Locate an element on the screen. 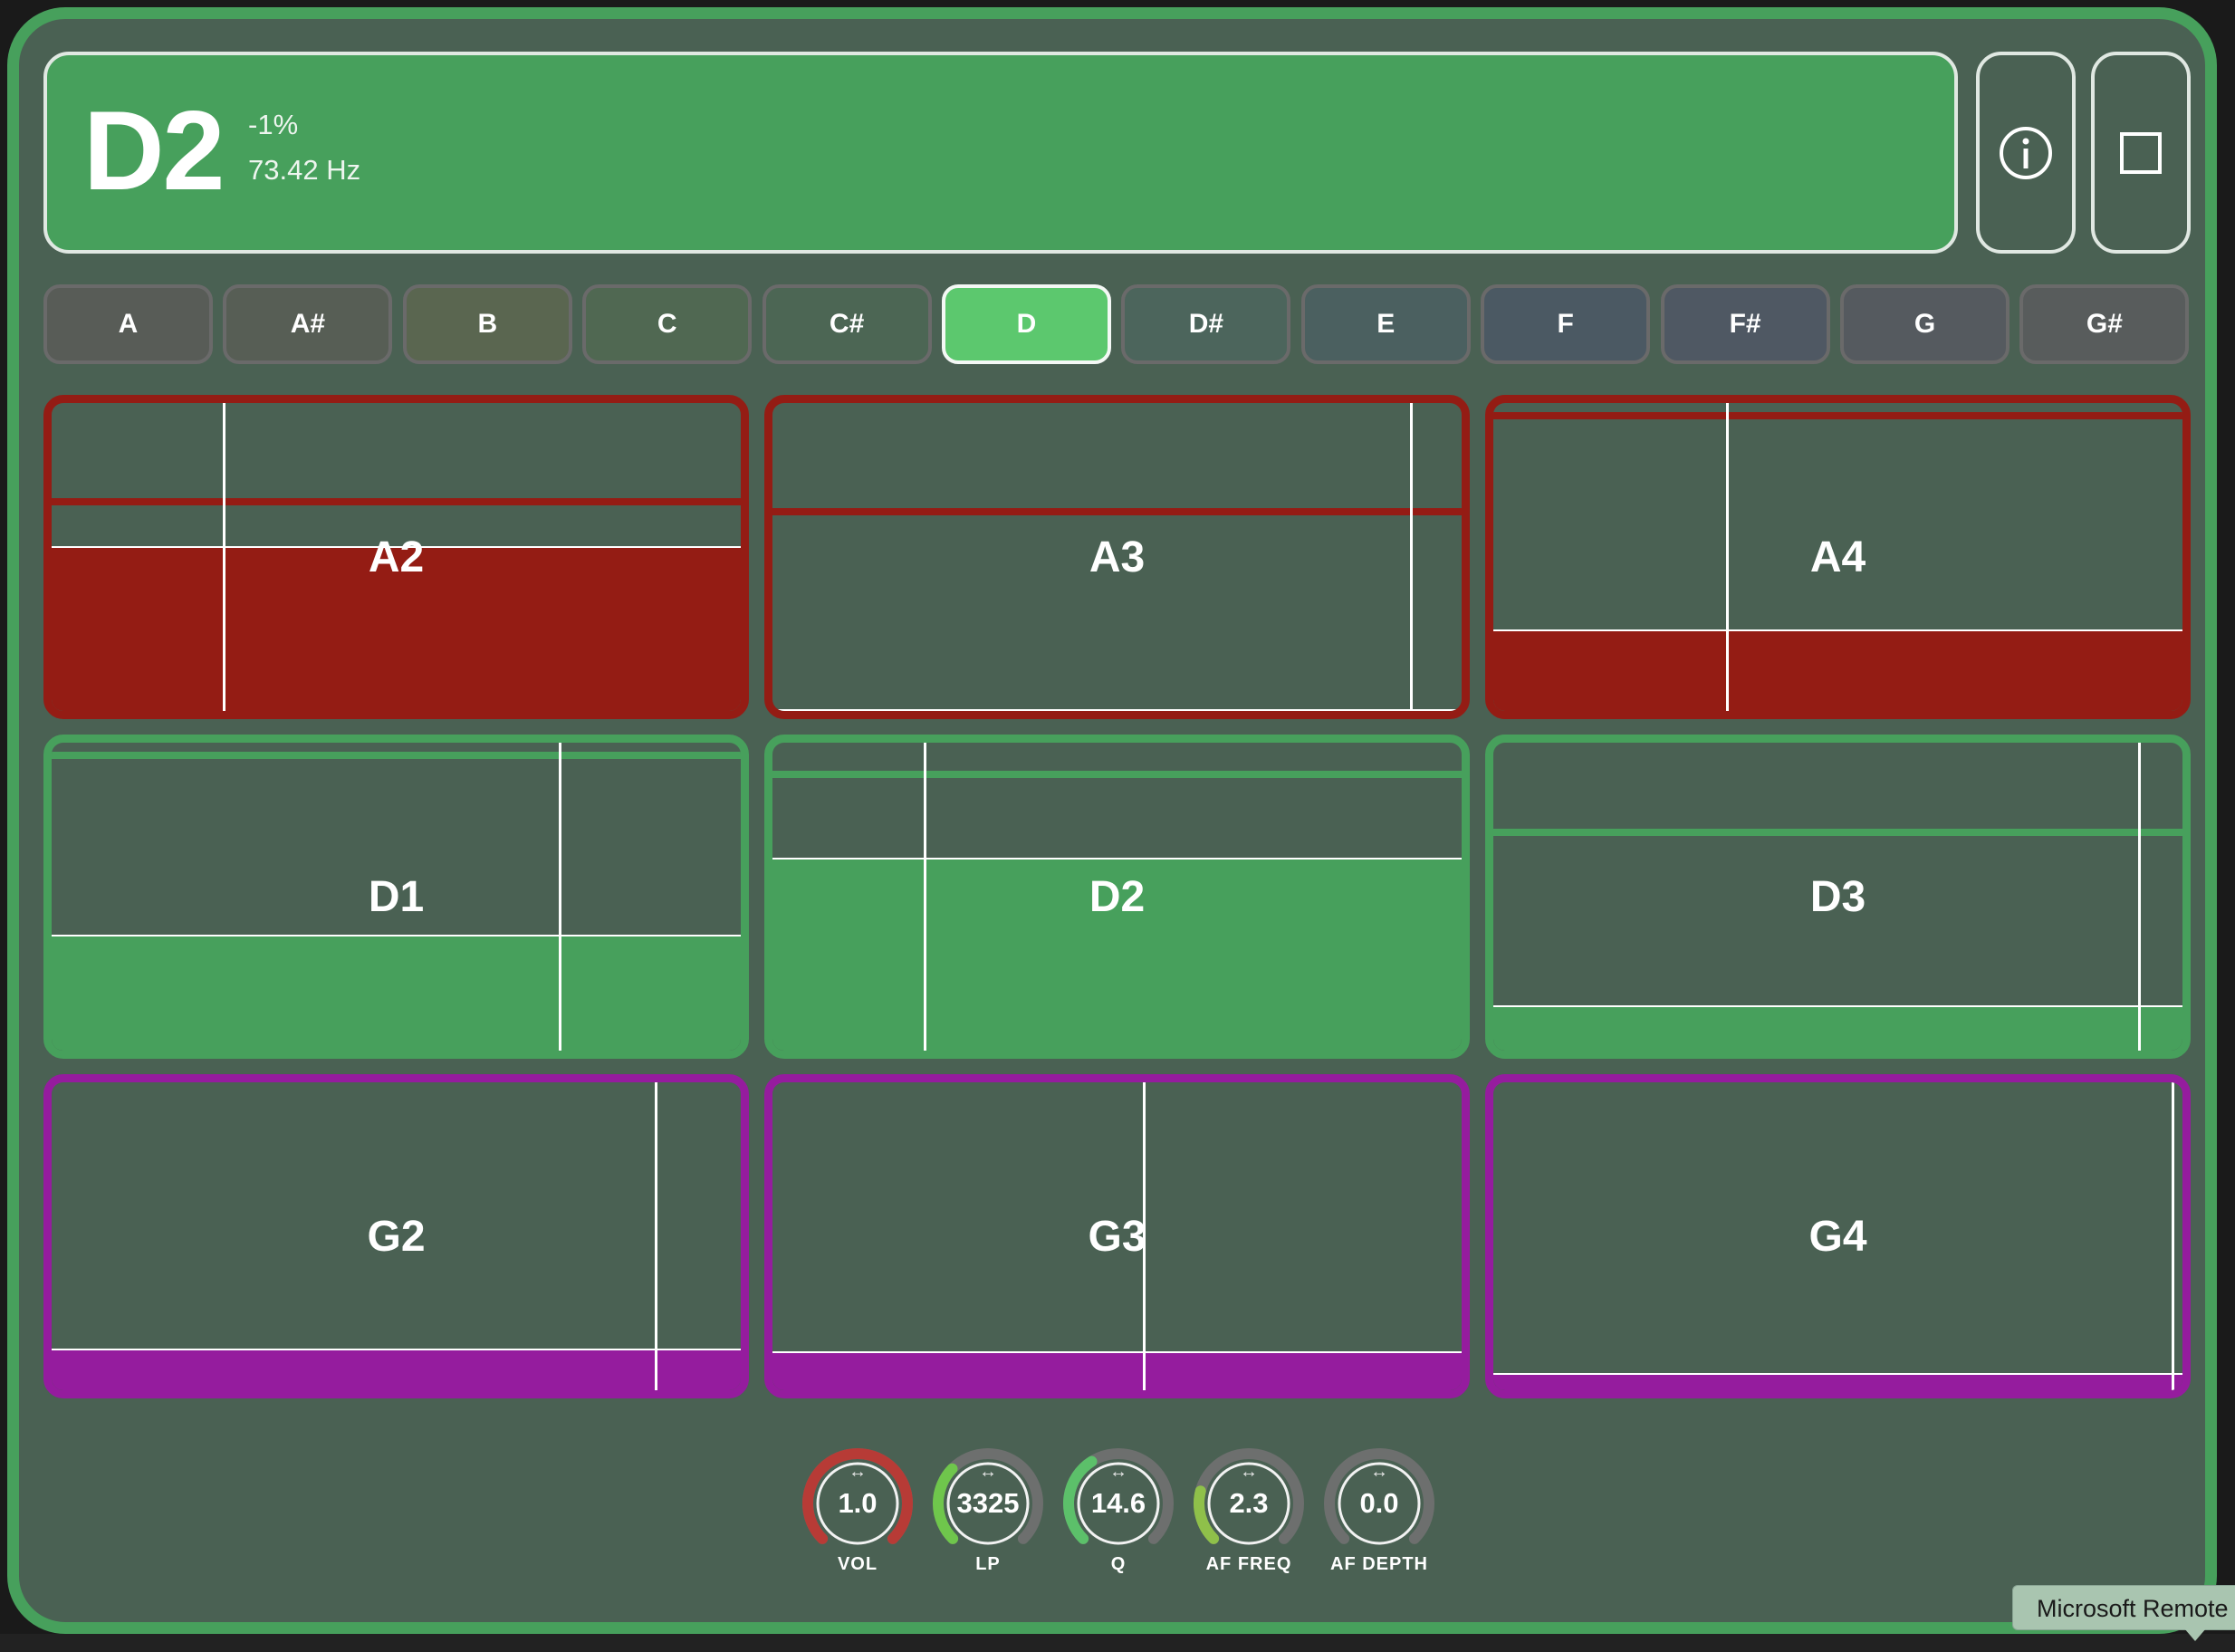 Image resolution: width=2235 pixels, height=1652 pixels. pad-label: D2 is located at coordinates (1117, 896).